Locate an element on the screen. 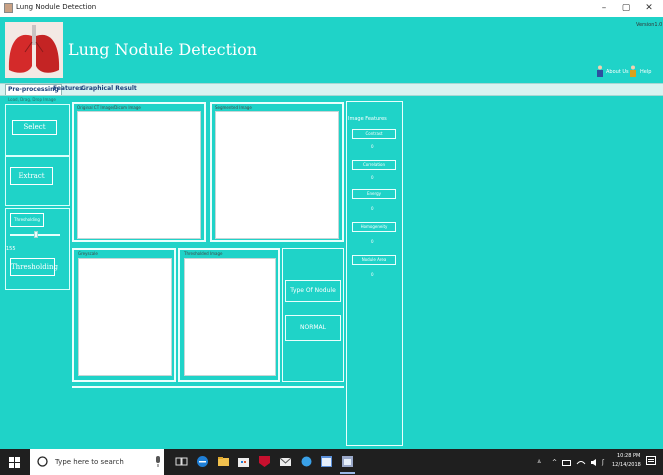 The image size is (663, 475). contrast-value: 0 is located at coordinates (372, 146).